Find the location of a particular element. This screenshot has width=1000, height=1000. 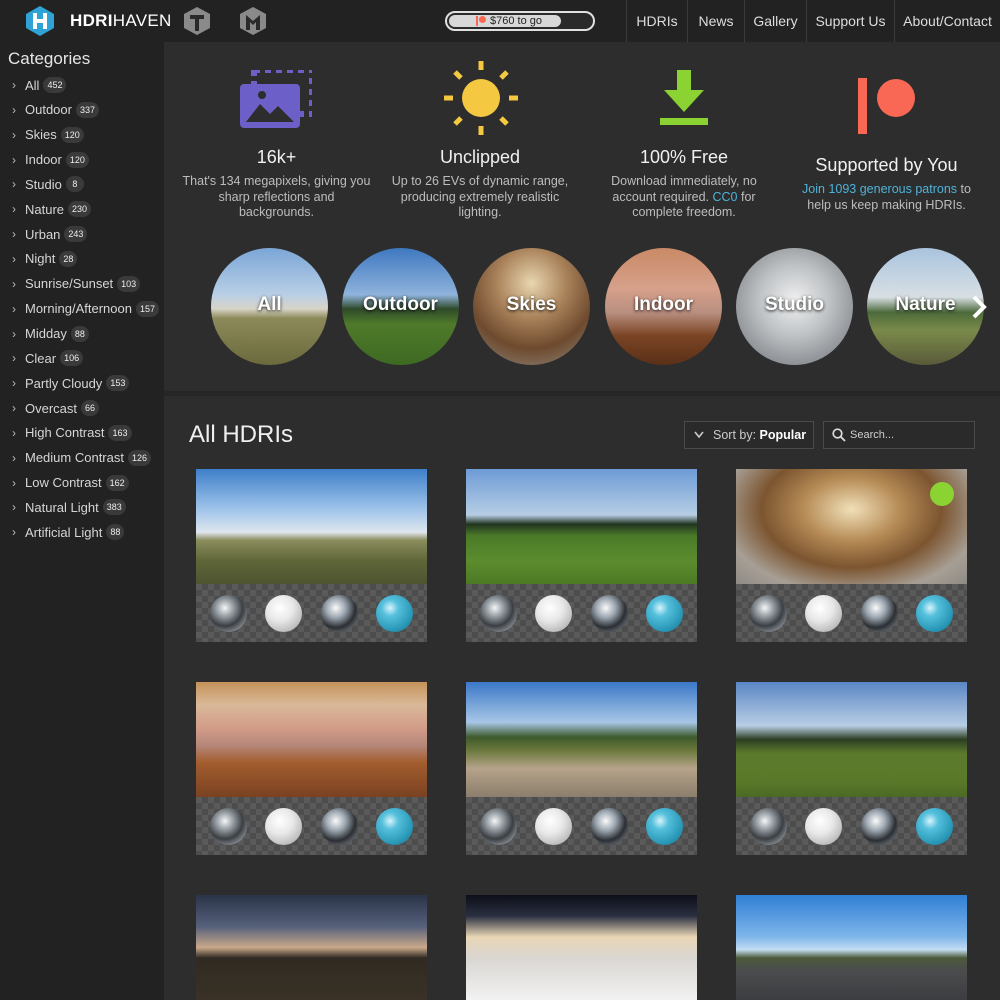

feature-title: Unclipped is located at coordinates (480, 157).